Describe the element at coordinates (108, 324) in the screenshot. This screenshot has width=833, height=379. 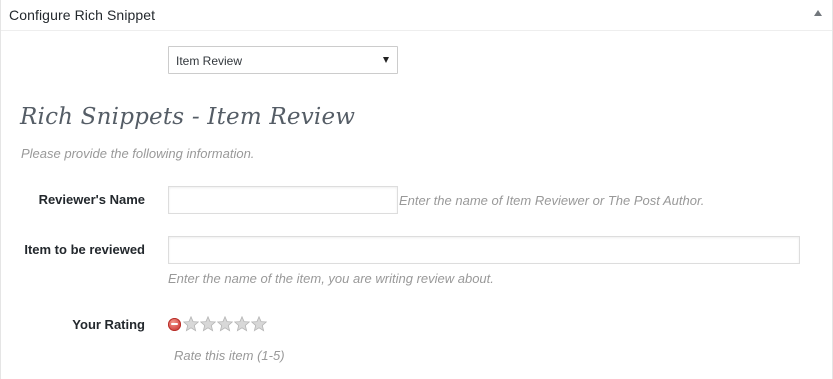
I see `rating-label: Your Rating` at that location.